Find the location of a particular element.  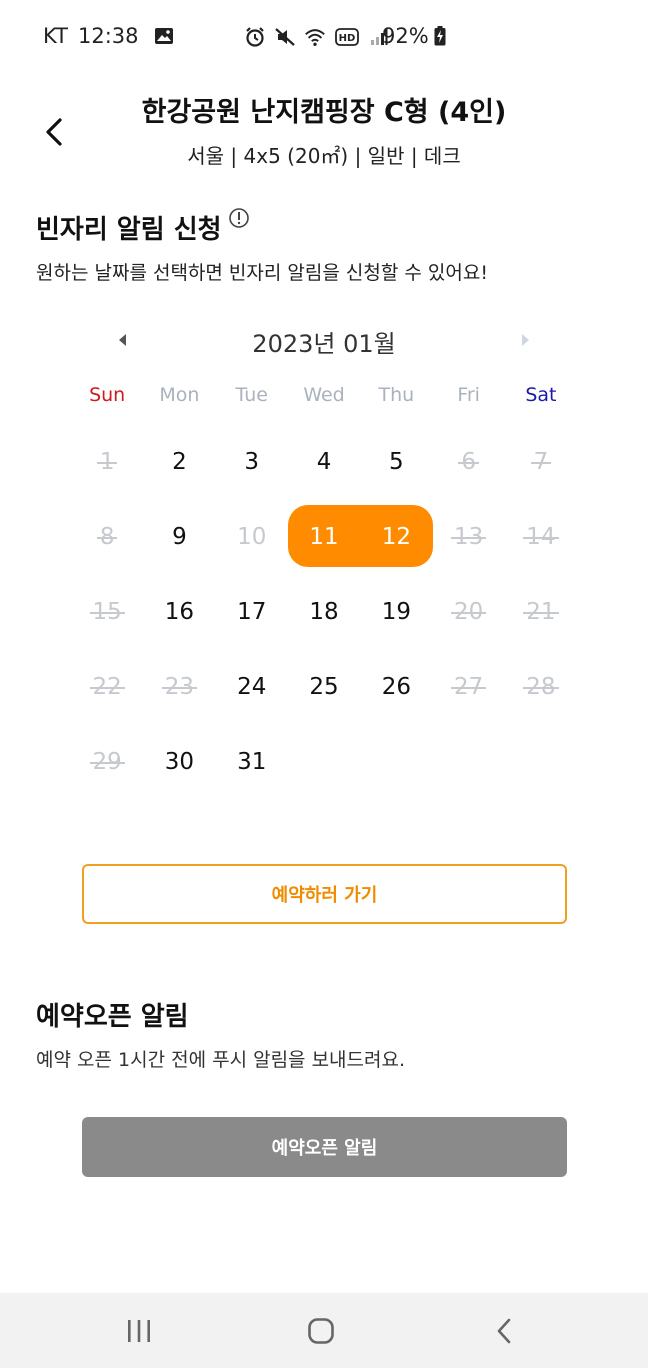

calendar-day: 17 is located at coordinates (252, 611).